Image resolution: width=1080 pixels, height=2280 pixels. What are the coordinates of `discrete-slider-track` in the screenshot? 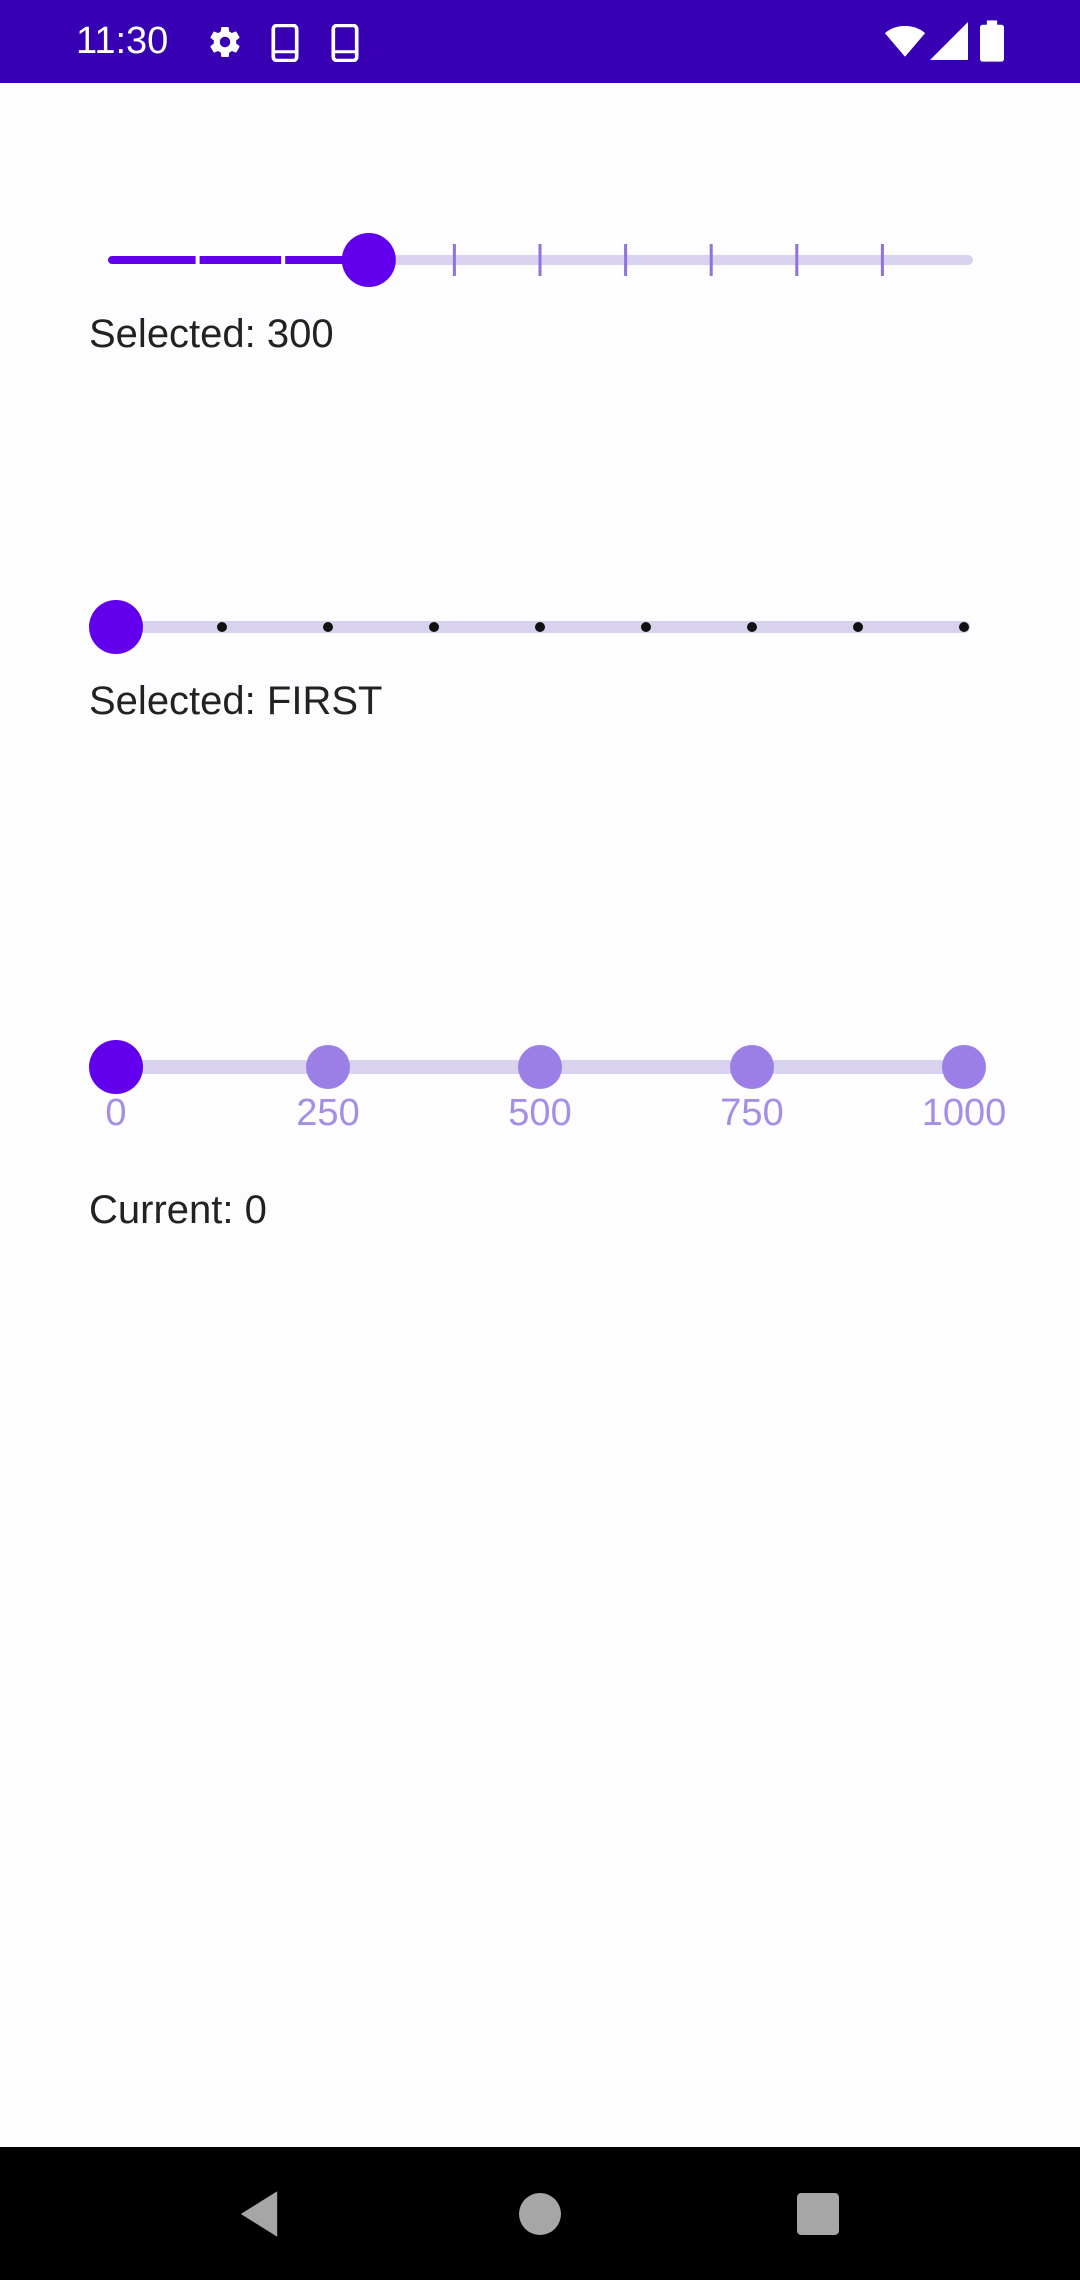 It's located at (540, 627).